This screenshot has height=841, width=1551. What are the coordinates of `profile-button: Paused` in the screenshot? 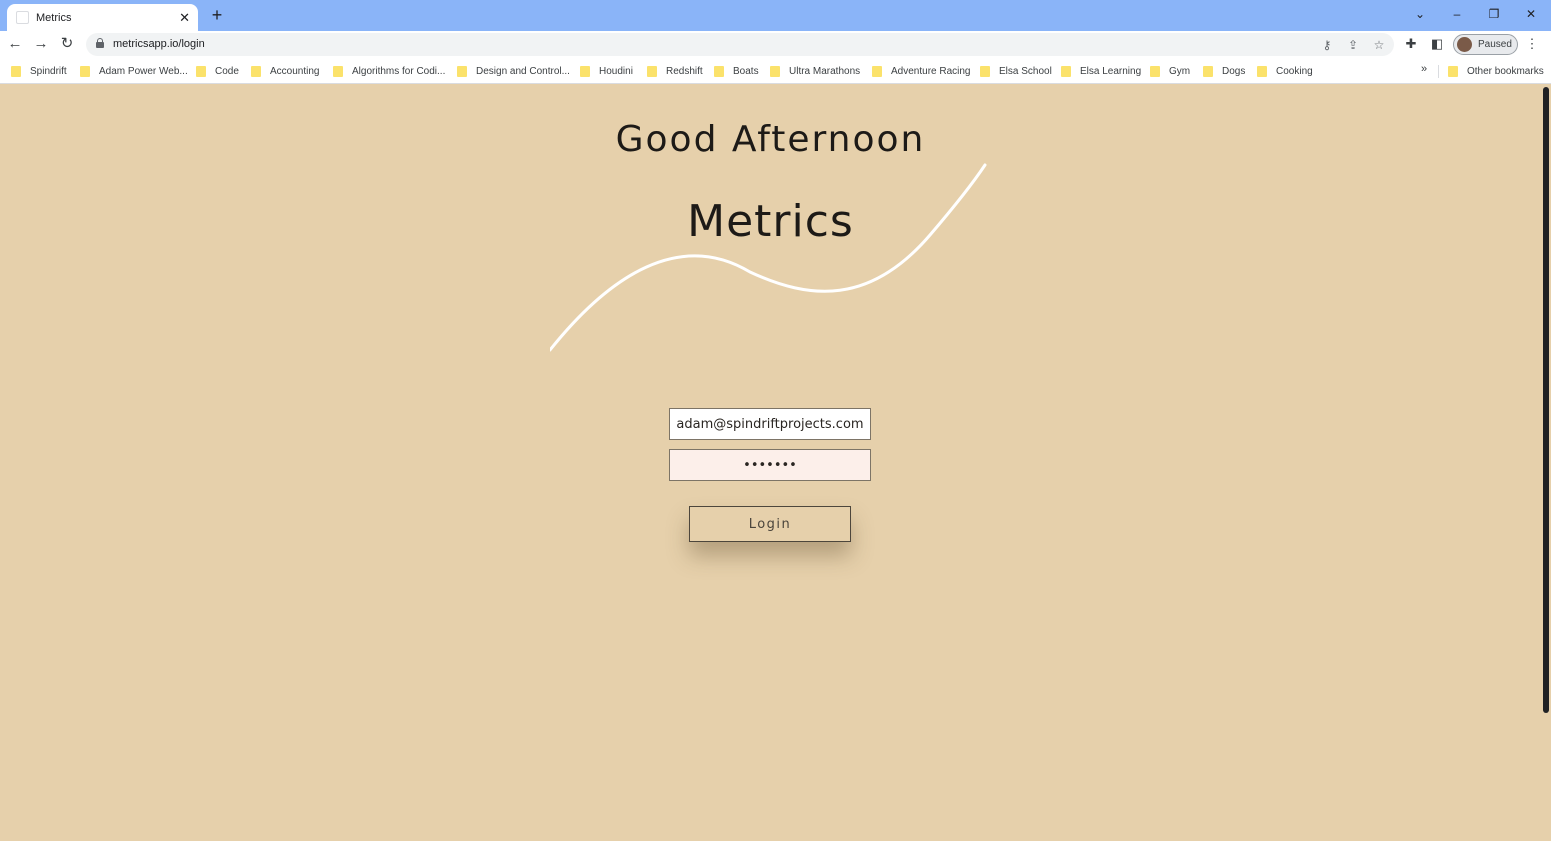 It's located at (1485, 44).